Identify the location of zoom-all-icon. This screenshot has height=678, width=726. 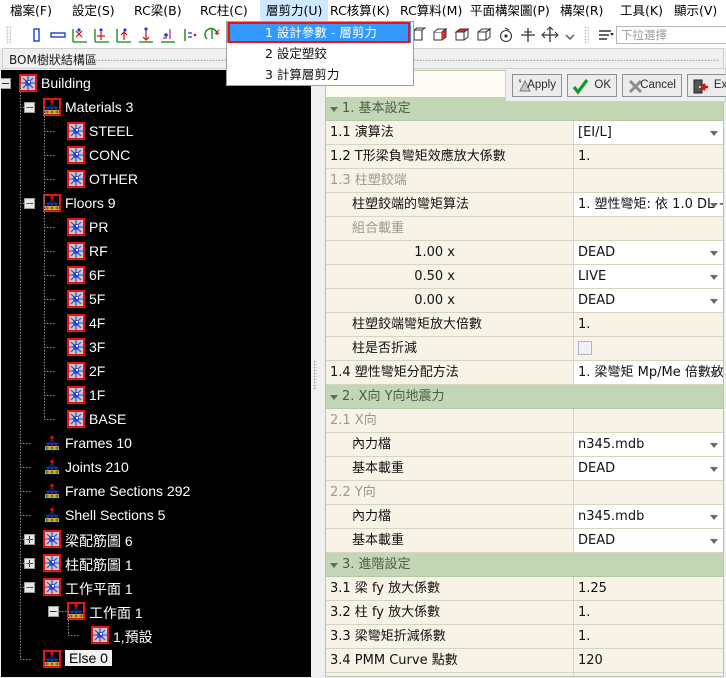
(550, 35).